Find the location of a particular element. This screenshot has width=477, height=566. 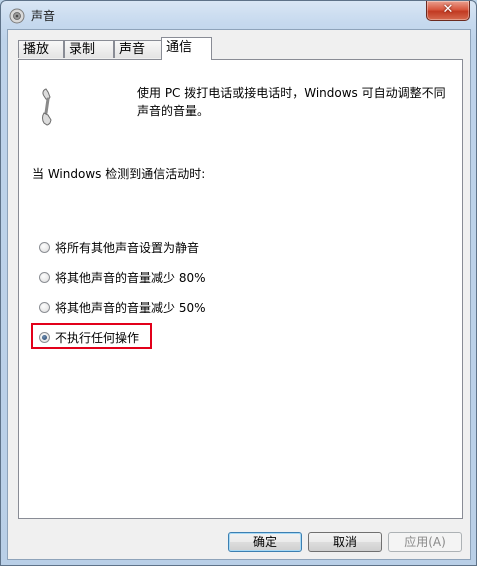

ok-button: 确定 is located at coordinates (265, 542).